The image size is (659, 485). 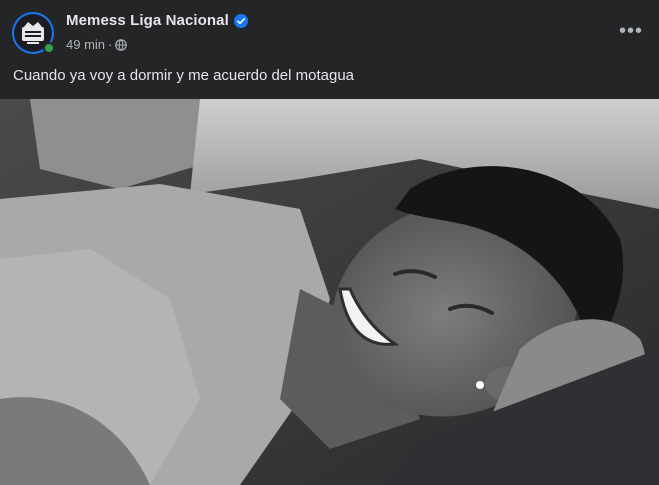 What do you see at coordinates (147, 20) in the screenshot?
I see `page-name-link: Memess Liga Nacional` at bounding box center [147, 20].